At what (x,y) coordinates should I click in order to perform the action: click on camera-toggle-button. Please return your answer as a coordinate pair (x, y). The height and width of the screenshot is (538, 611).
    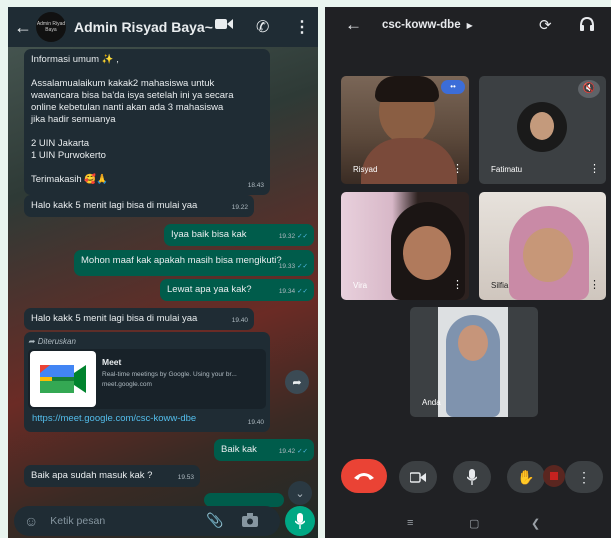
    Looking at the image, I should click on (418, 477).